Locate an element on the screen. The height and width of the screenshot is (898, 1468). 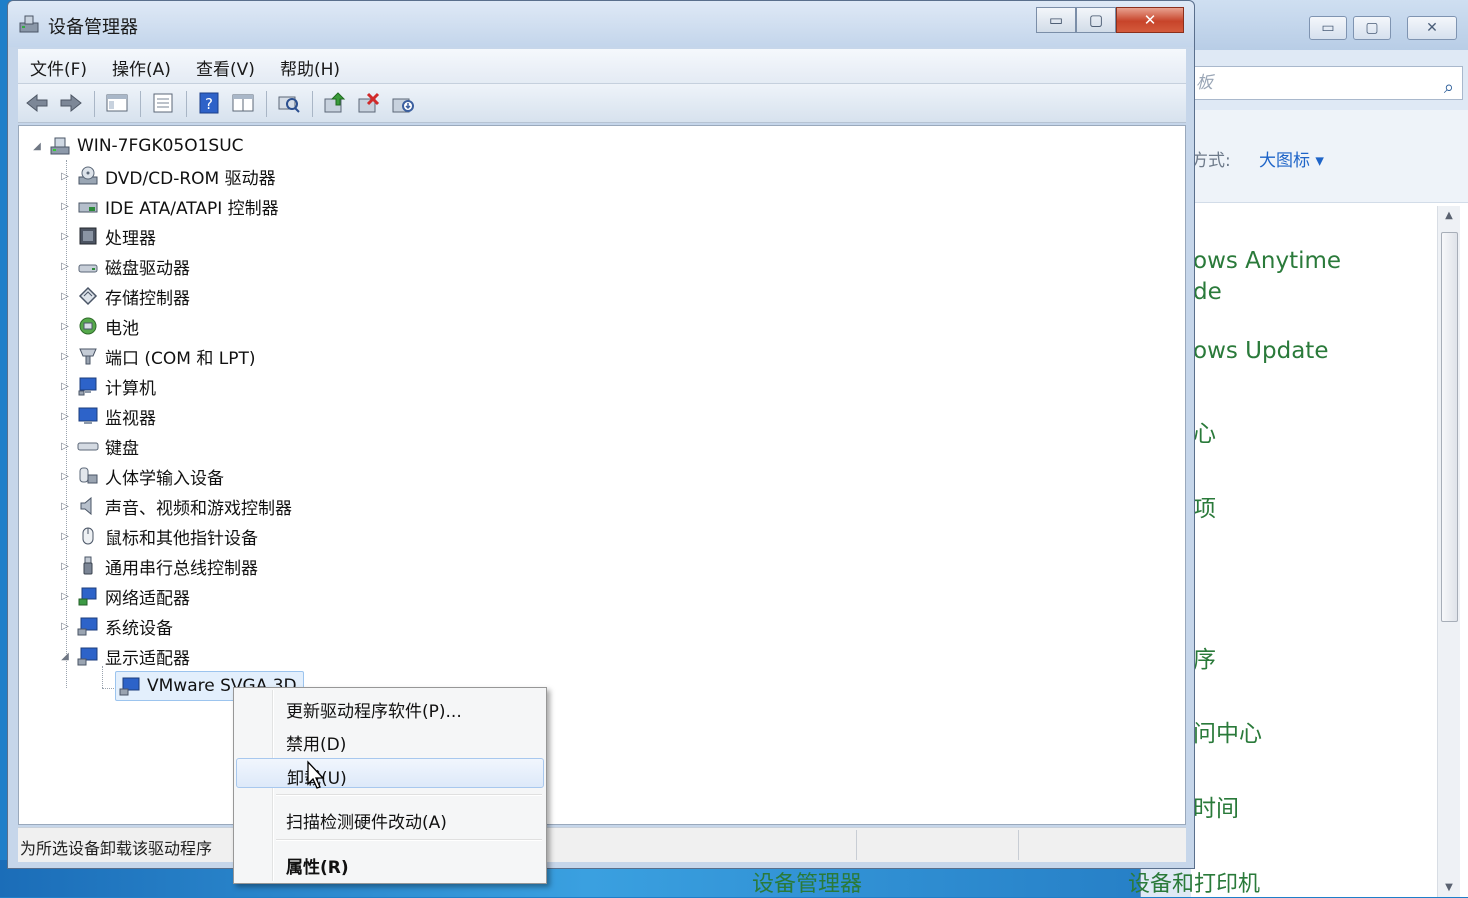
back-icon is located at coordinates (37, 103).